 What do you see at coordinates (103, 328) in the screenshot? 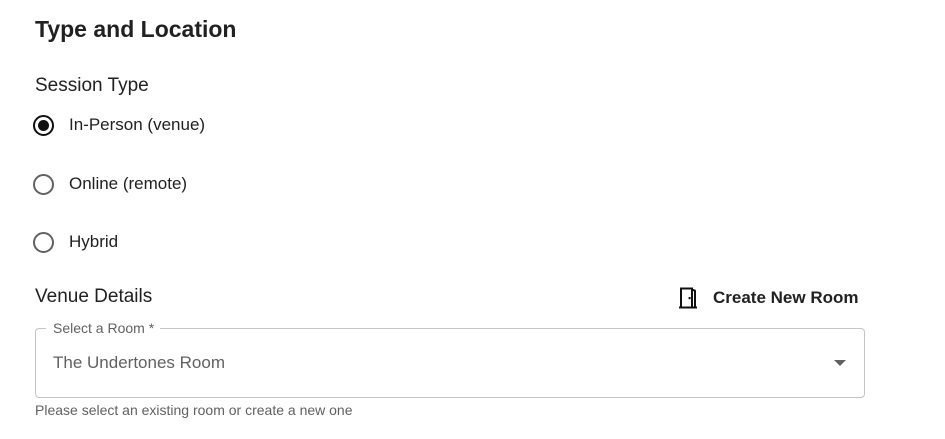
I see `room-select-label: Select a Room *` at bounding box center [103, 328].